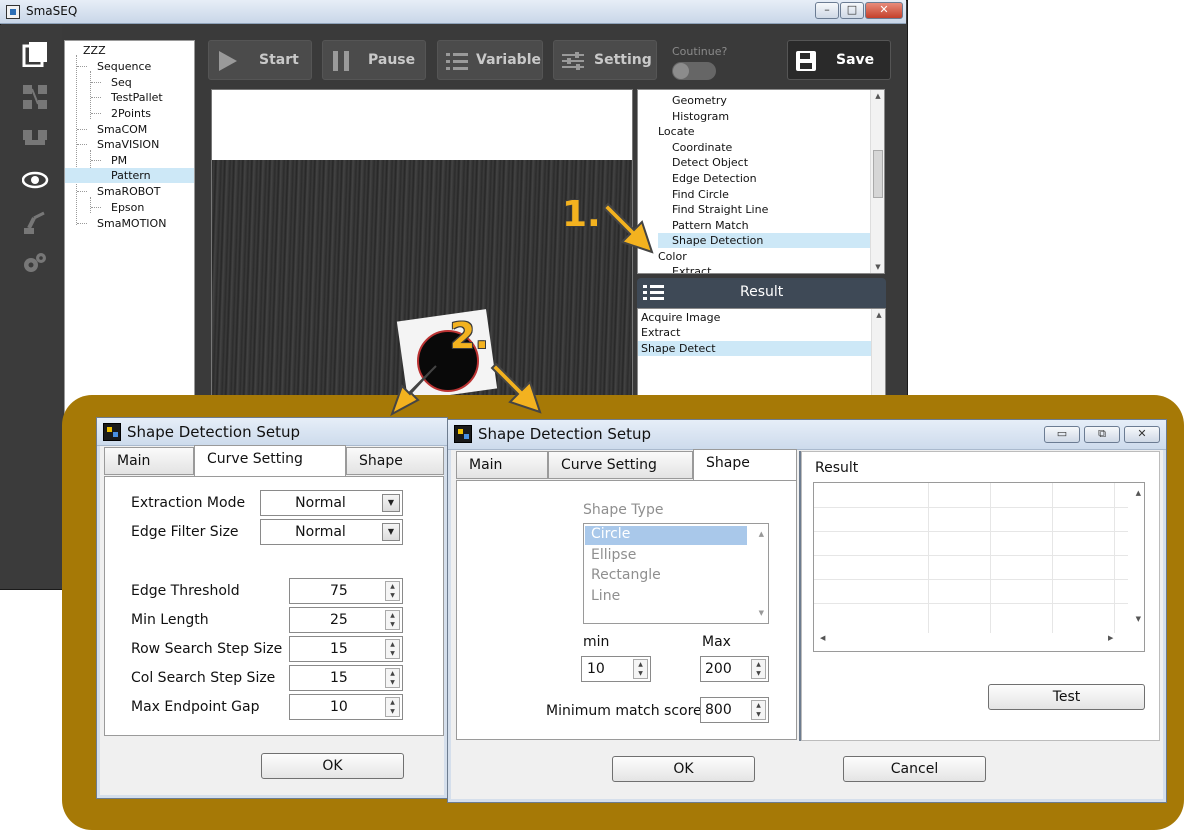 Image resolution: width=1184 pixels, height=830 pixels. What do you see at coordinates (346, 620) in the screenshot?
I see `min-length-input: 25 ▲ ▼` at bounding box center [346, 620].